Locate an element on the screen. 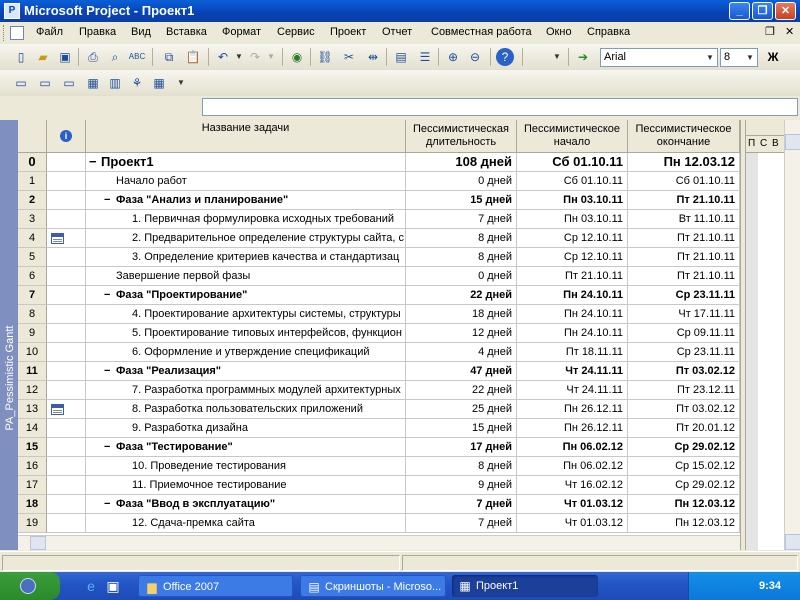  font-dropdown-icon: ▼ is located at coordinates (710, 57).